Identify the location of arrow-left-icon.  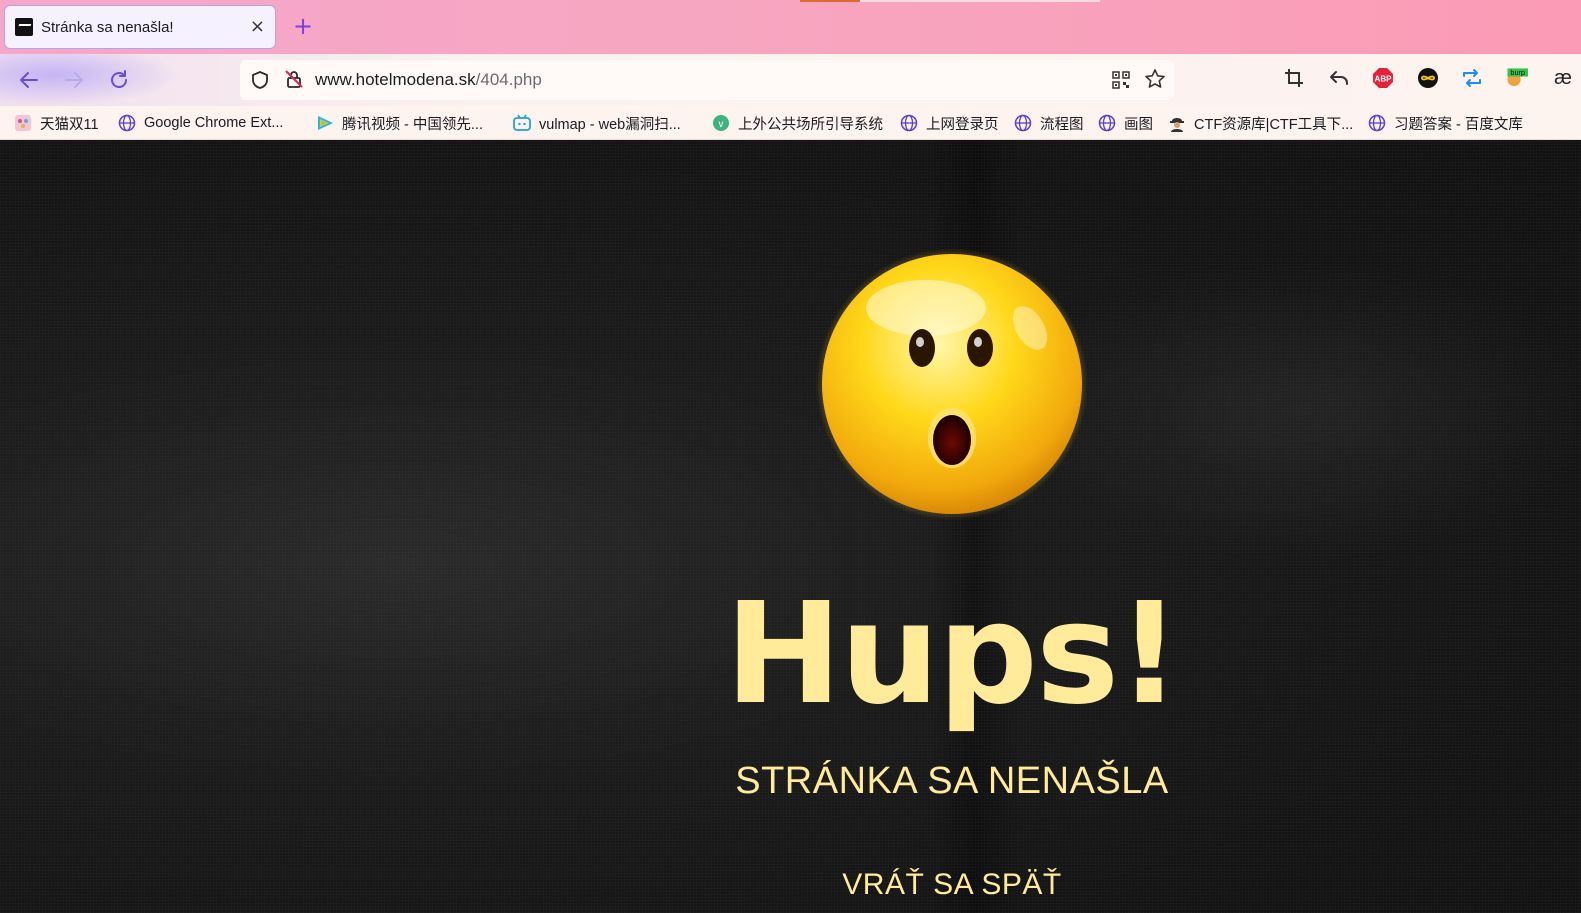
(29, 80).